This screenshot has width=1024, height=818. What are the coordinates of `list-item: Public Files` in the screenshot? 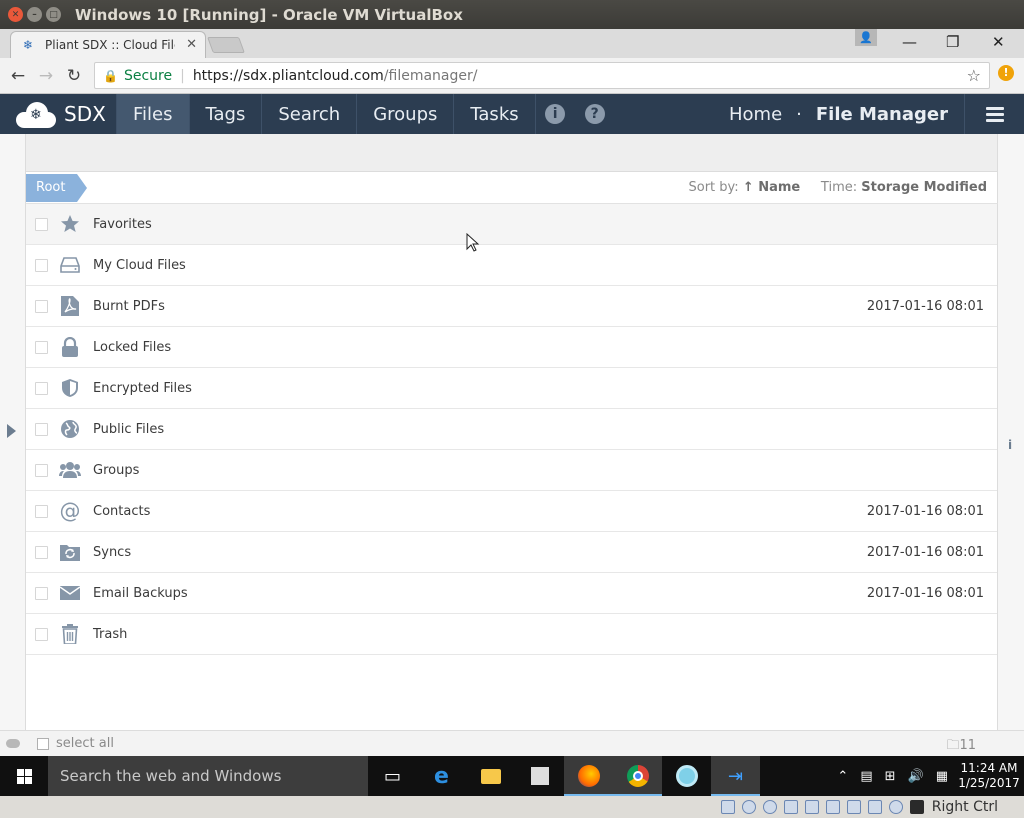 It's located at (511, 429).